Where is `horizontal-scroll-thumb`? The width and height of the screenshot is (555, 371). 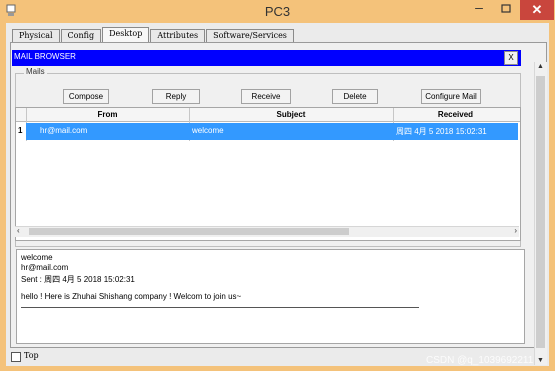
horizontal-scroll-thumb is located at coordinates (189, 231).